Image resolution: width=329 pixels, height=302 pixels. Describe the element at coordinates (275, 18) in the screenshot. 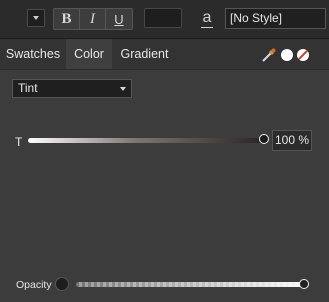

I see `paragraph-style-select: [No Style]` at that location.